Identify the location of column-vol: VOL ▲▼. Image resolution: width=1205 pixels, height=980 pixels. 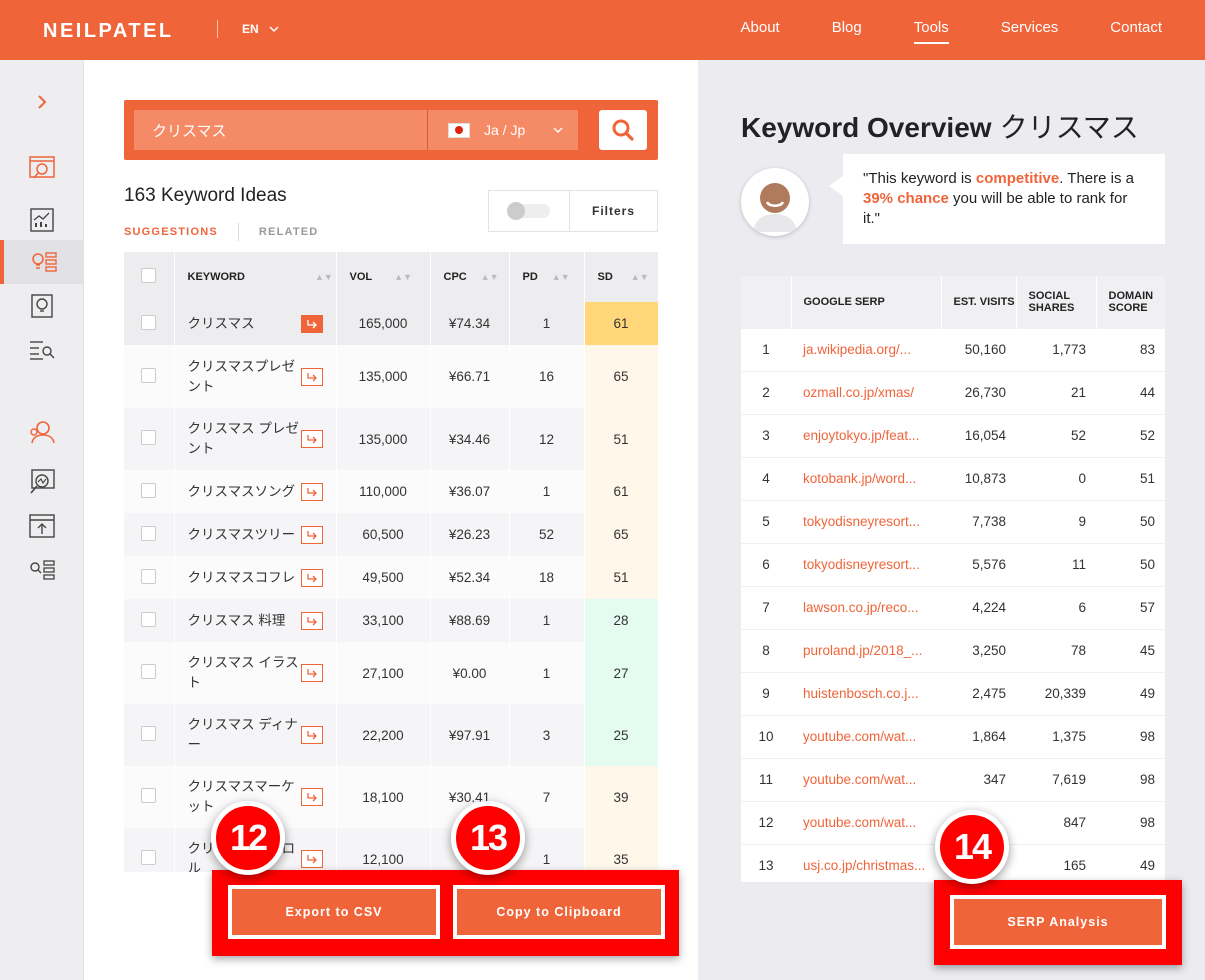
(383, 277).